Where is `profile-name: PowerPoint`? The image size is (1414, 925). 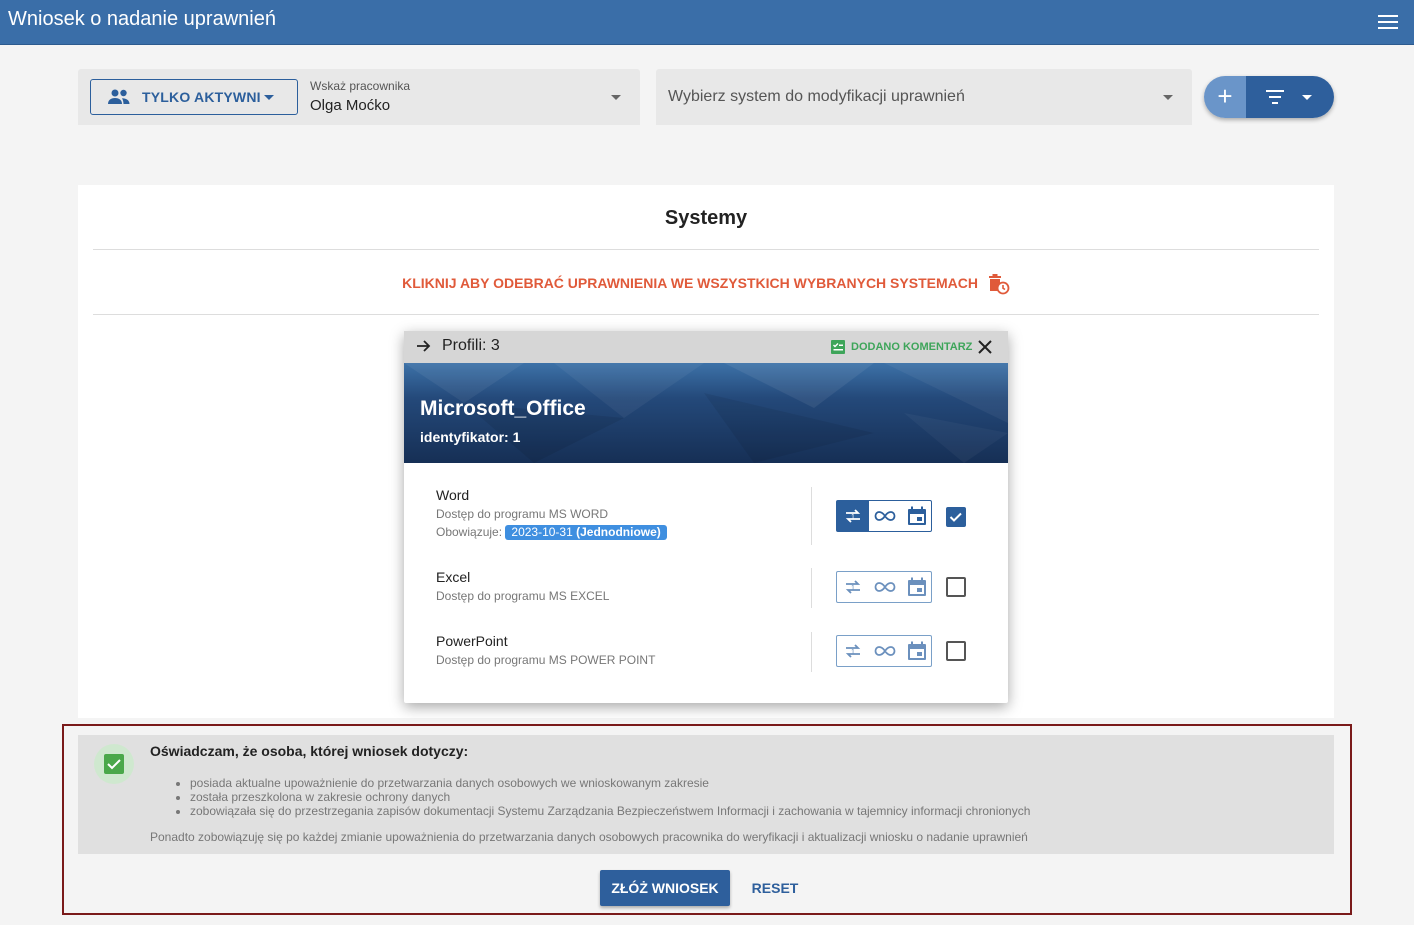 profile-name: PowerPoint is located at coordinates (472, 641).